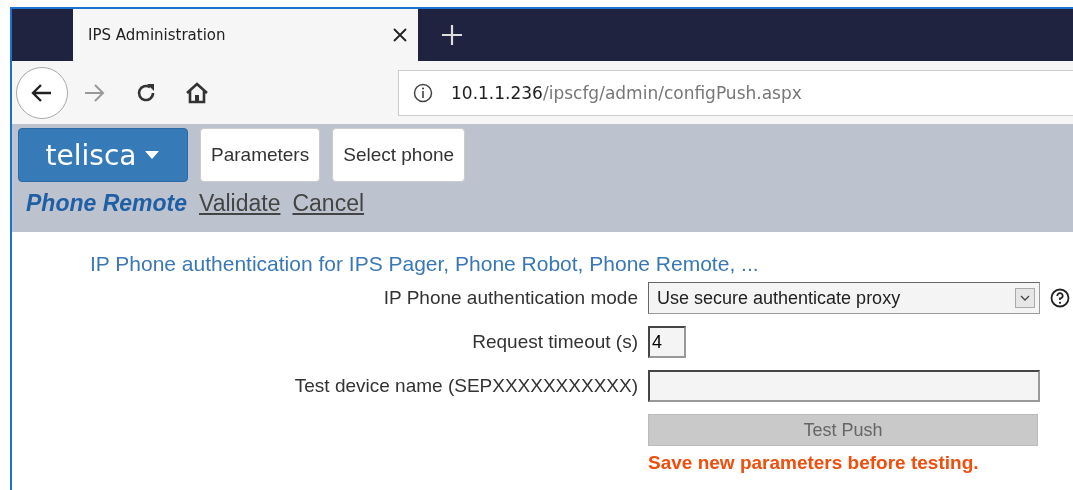 This screenshot has height=490, width=1073. What do you see at coordinates (465, 386) in the screenshot?
I see `field-label: Test device name (SEPXXXXXXXXXXX)` at bounding box center [465, 386].